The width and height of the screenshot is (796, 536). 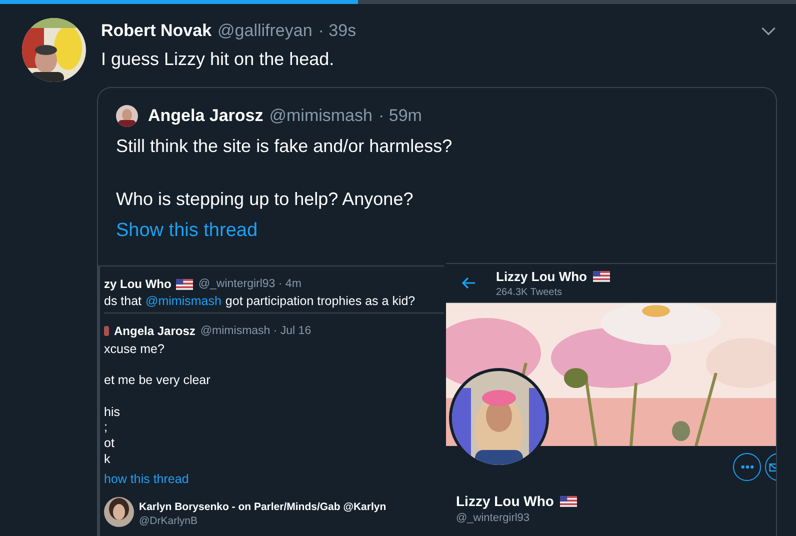 What do you see at coordinates (106, 427) in the screenshot?
I see `tweet-text: ;` at bounding box center [106, 427].